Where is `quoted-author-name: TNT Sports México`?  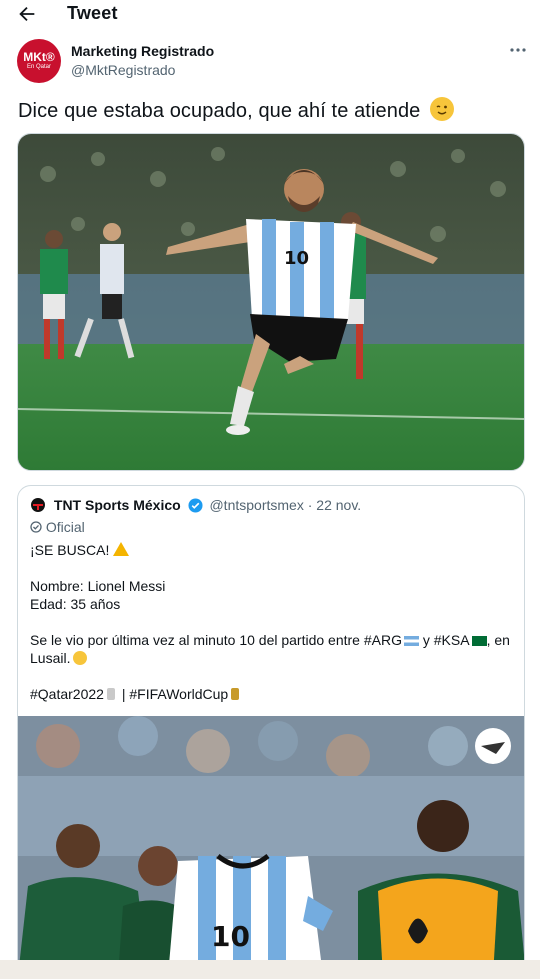
quoted-author-name: TNT Sports México is located at coordinates (117, 505).